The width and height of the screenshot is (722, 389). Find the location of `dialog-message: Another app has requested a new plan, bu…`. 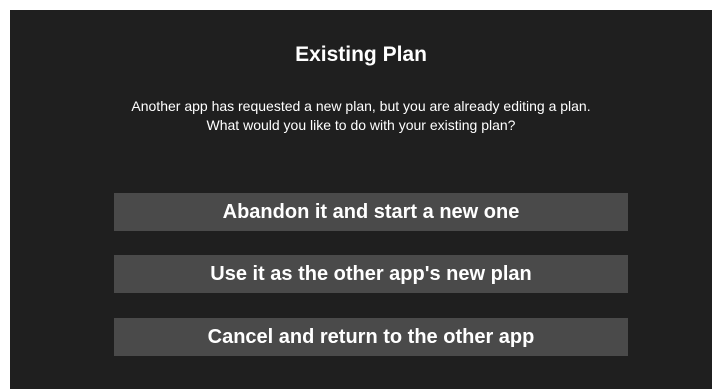

dialog-message: Another app has requested a new plan, bu… is located at coordinates (361, 116).